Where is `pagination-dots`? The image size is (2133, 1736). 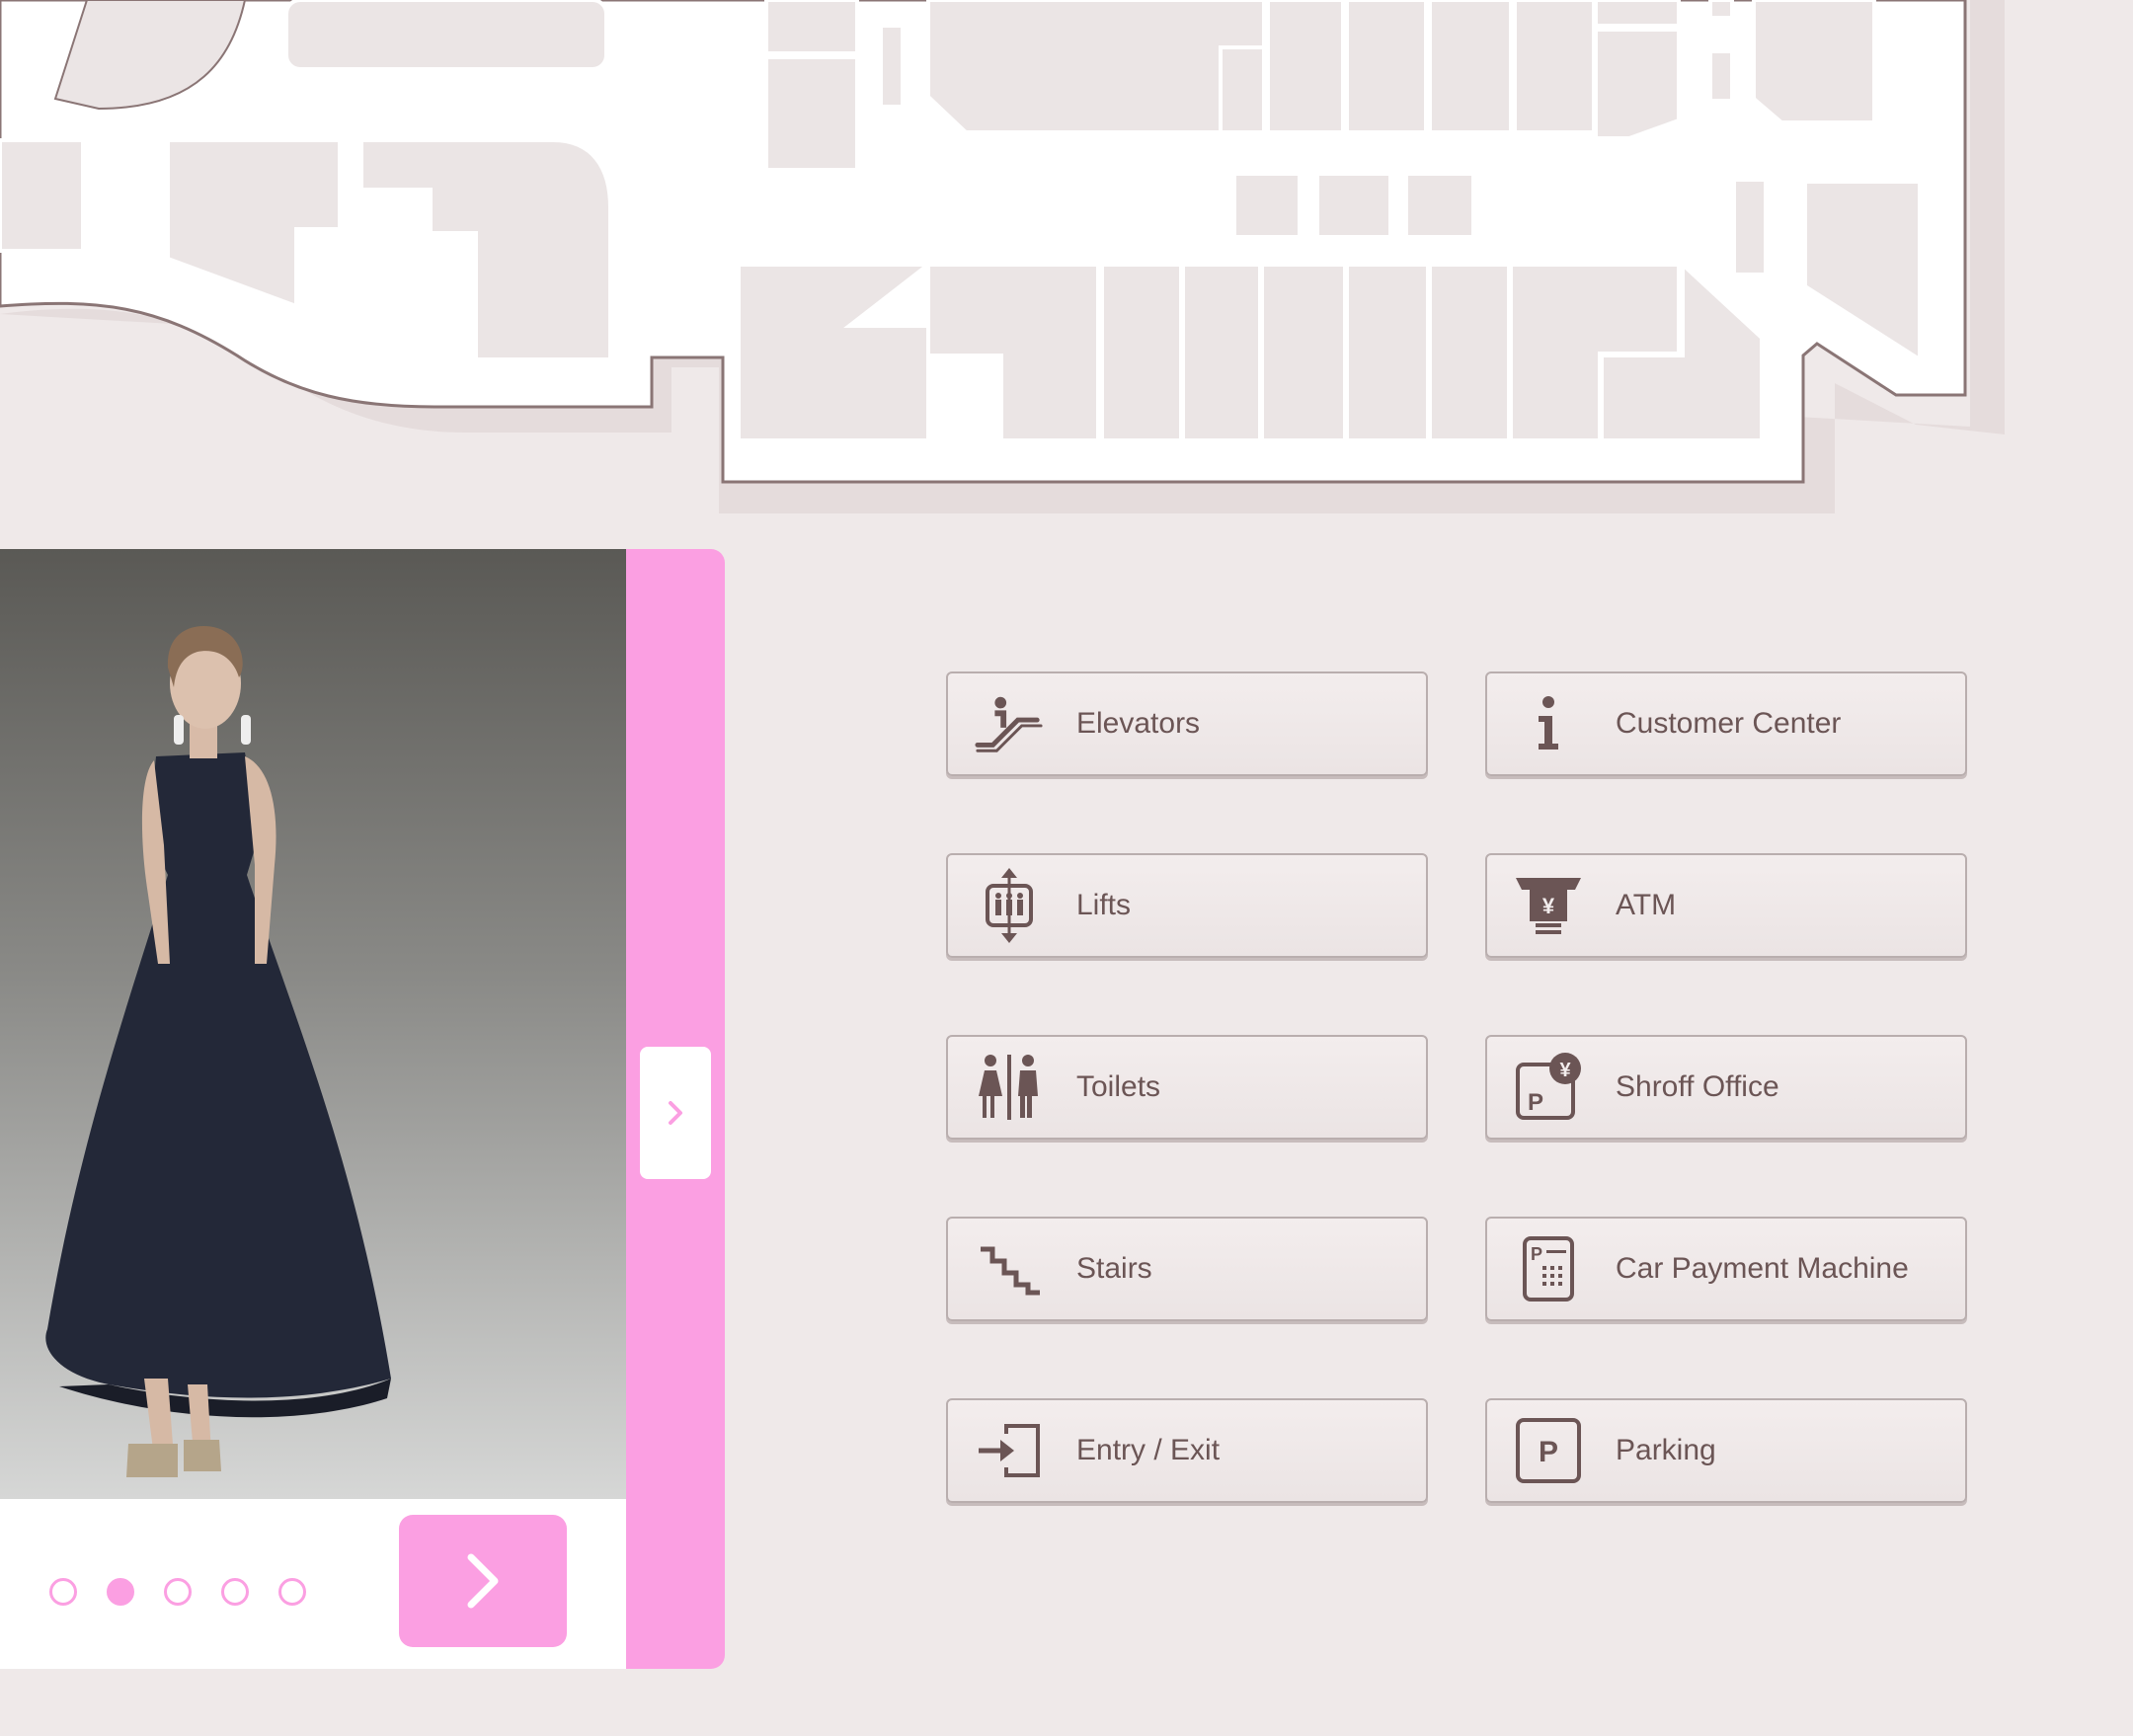
pagination-dots is located at coordinates (177, 1592).